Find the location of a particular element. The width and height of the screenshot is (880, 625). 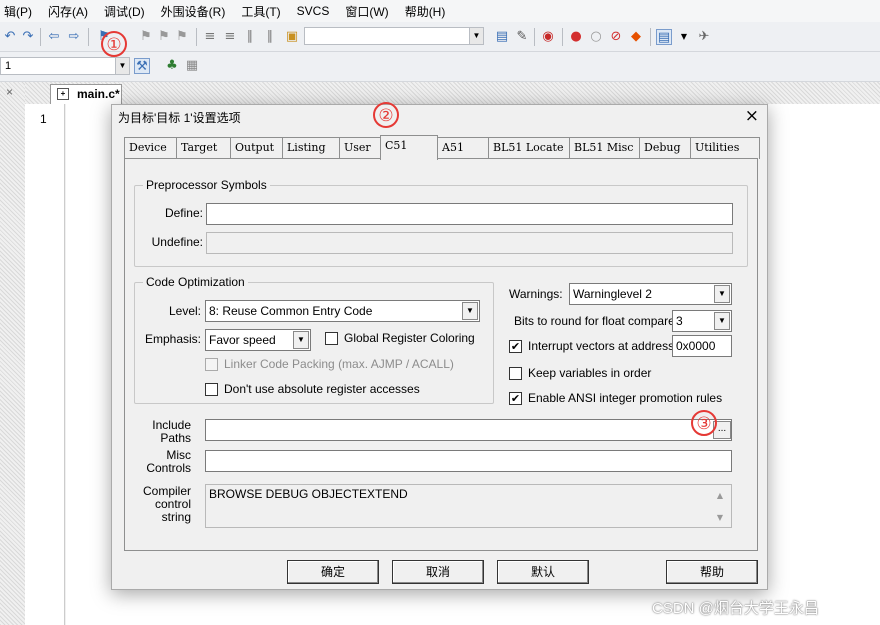

nav-back-icon: ⇦ is located at coordinates (54, 37).